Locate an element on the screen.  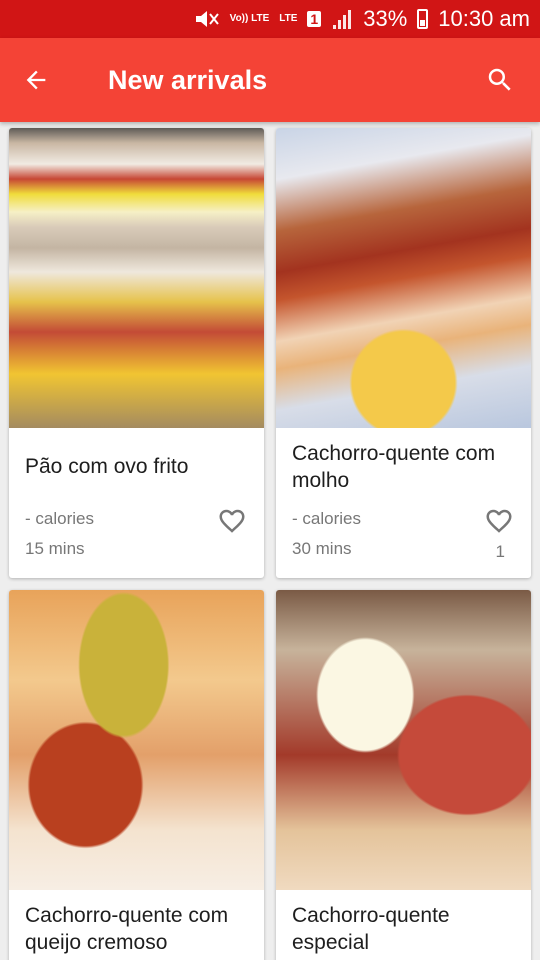
recipe-time: 15 mins is located at coordinates (55, 548).